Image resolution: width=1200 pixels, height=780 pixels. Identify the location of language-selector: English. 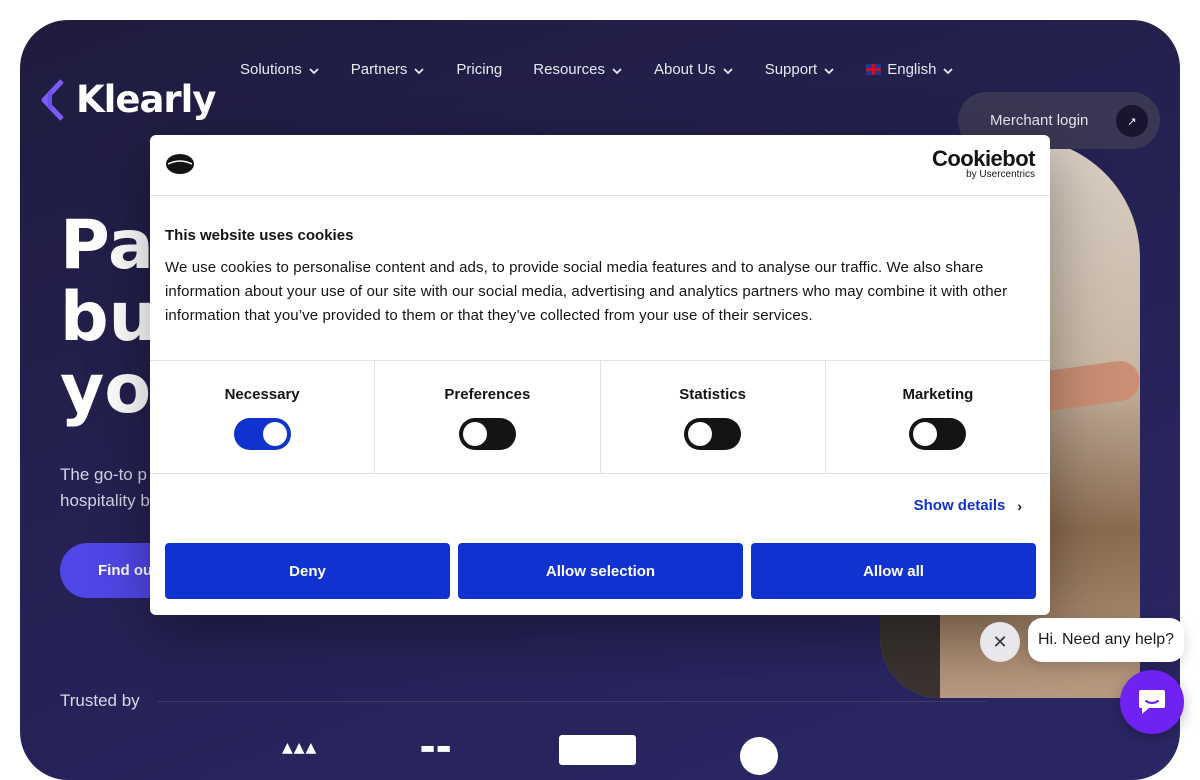
(910, 69).